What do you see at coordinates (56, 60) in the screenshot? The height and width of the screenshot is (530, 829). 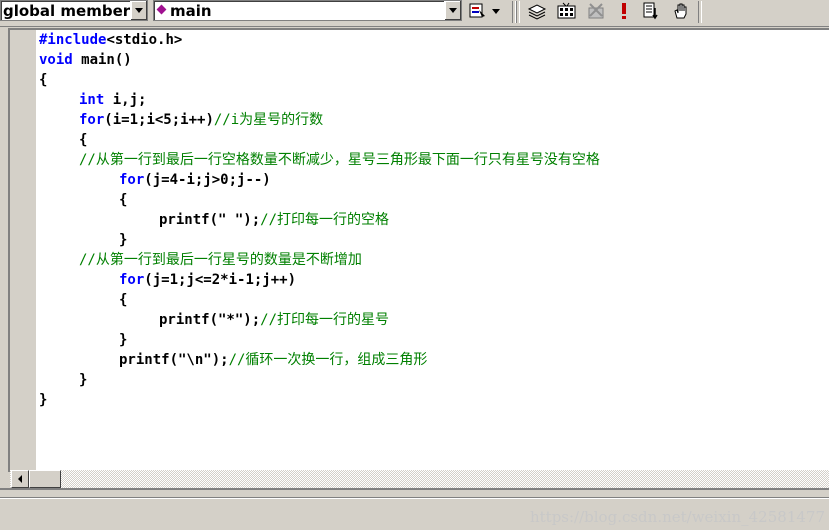 I see `code-keyword: void` at bounding box center [56, 60].